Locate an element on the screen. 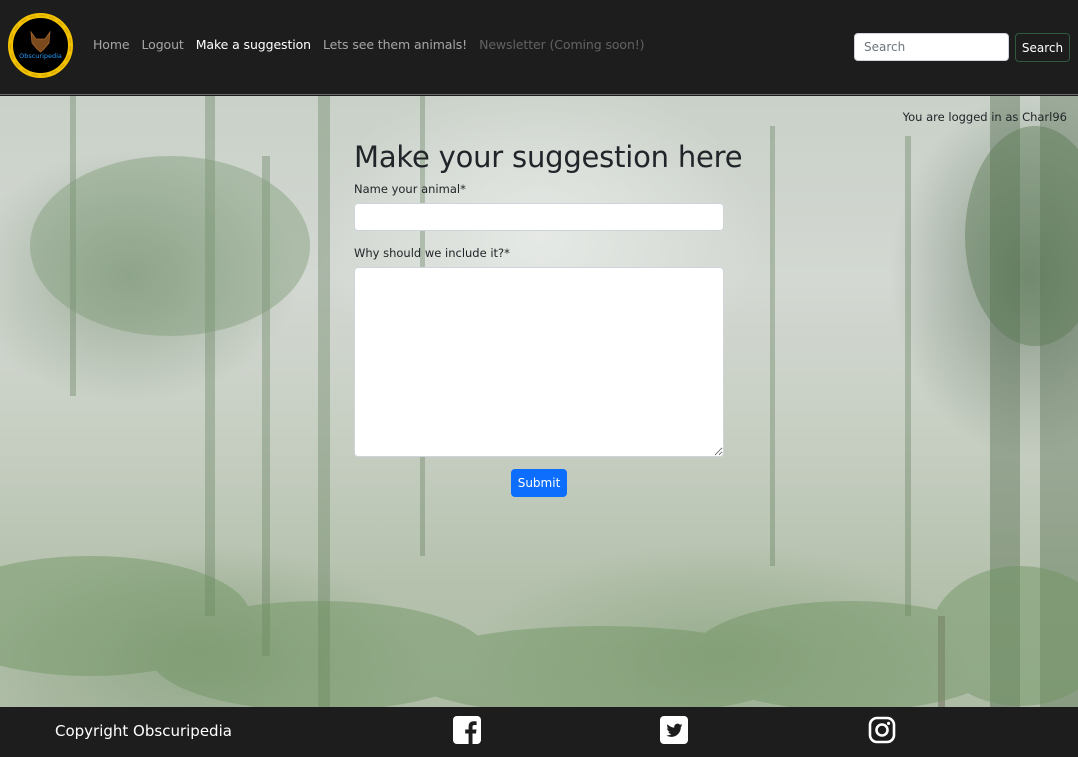 This screenshot has width=1078, height=757. reason-label: Why should we include it?* is located at coordinates (432, 253).